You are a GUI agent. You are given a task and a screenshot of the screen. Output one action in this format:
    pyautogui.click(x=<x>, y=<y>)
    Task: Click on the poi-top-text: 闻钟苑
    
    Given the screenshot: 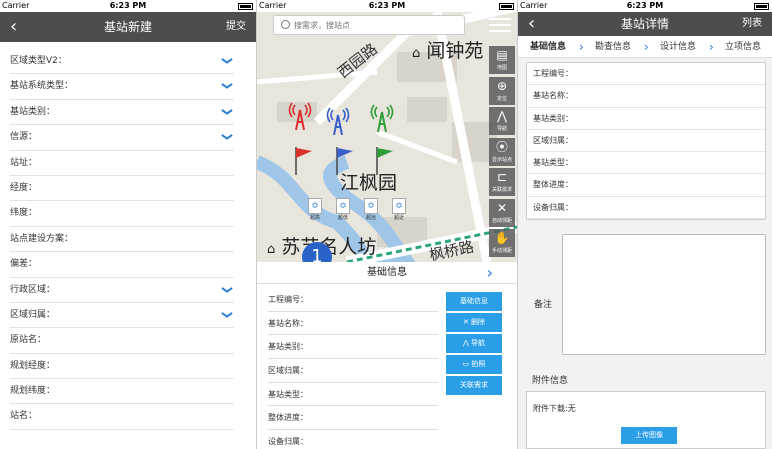 What is the action you would take?
    pyautogui.click(x=455, y=51)
    